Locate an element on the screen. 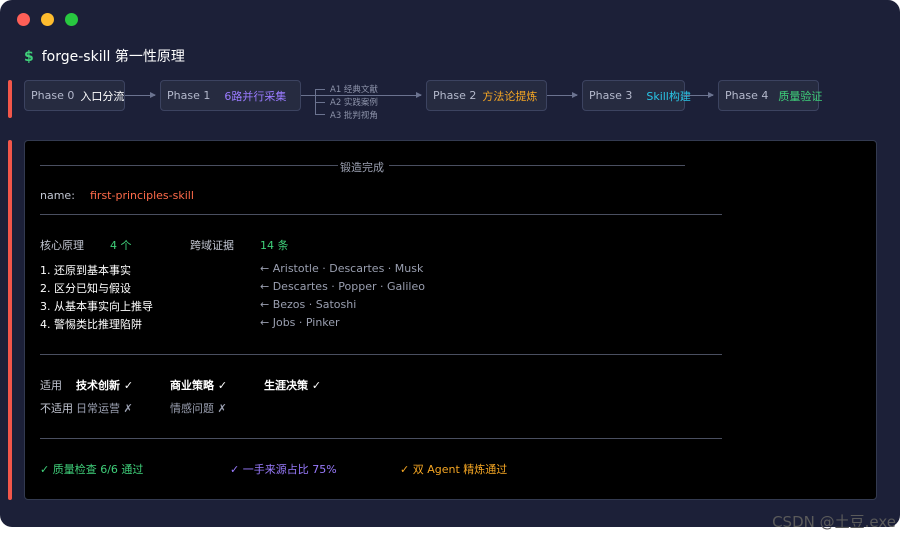 The image size is (900, 540). principle-1-sources: ← Aristotle · Descartes · Musk is located at coordinates (342, 268).